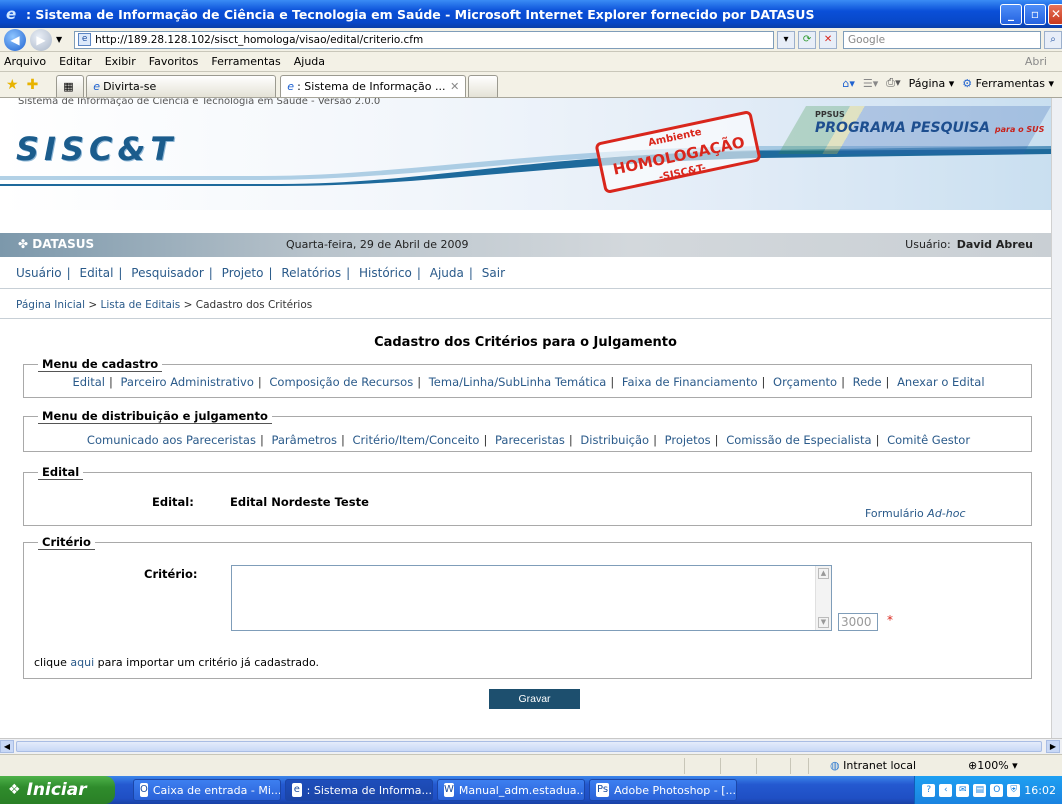 The width and height of the screenshot is (1062, 804). I want to click on link-edital: Edital, so click(88, 382).